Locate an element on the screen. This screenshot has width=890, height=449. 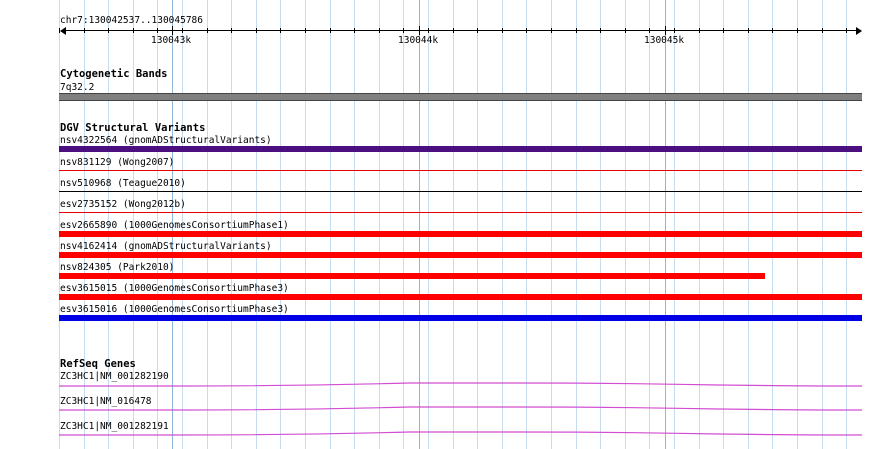
tick-label-130043k: 130043k is located at coordinates (171, 40).